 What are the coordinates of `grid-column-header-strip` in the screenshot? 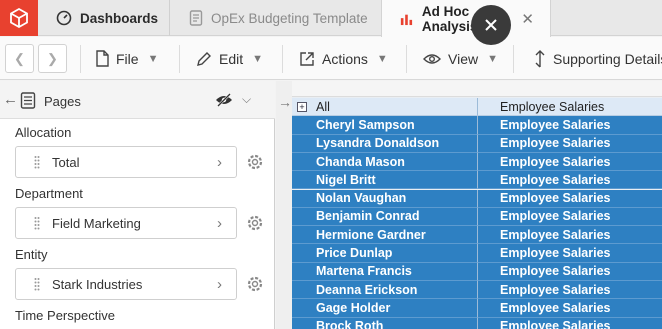 It's located at (477, 89).